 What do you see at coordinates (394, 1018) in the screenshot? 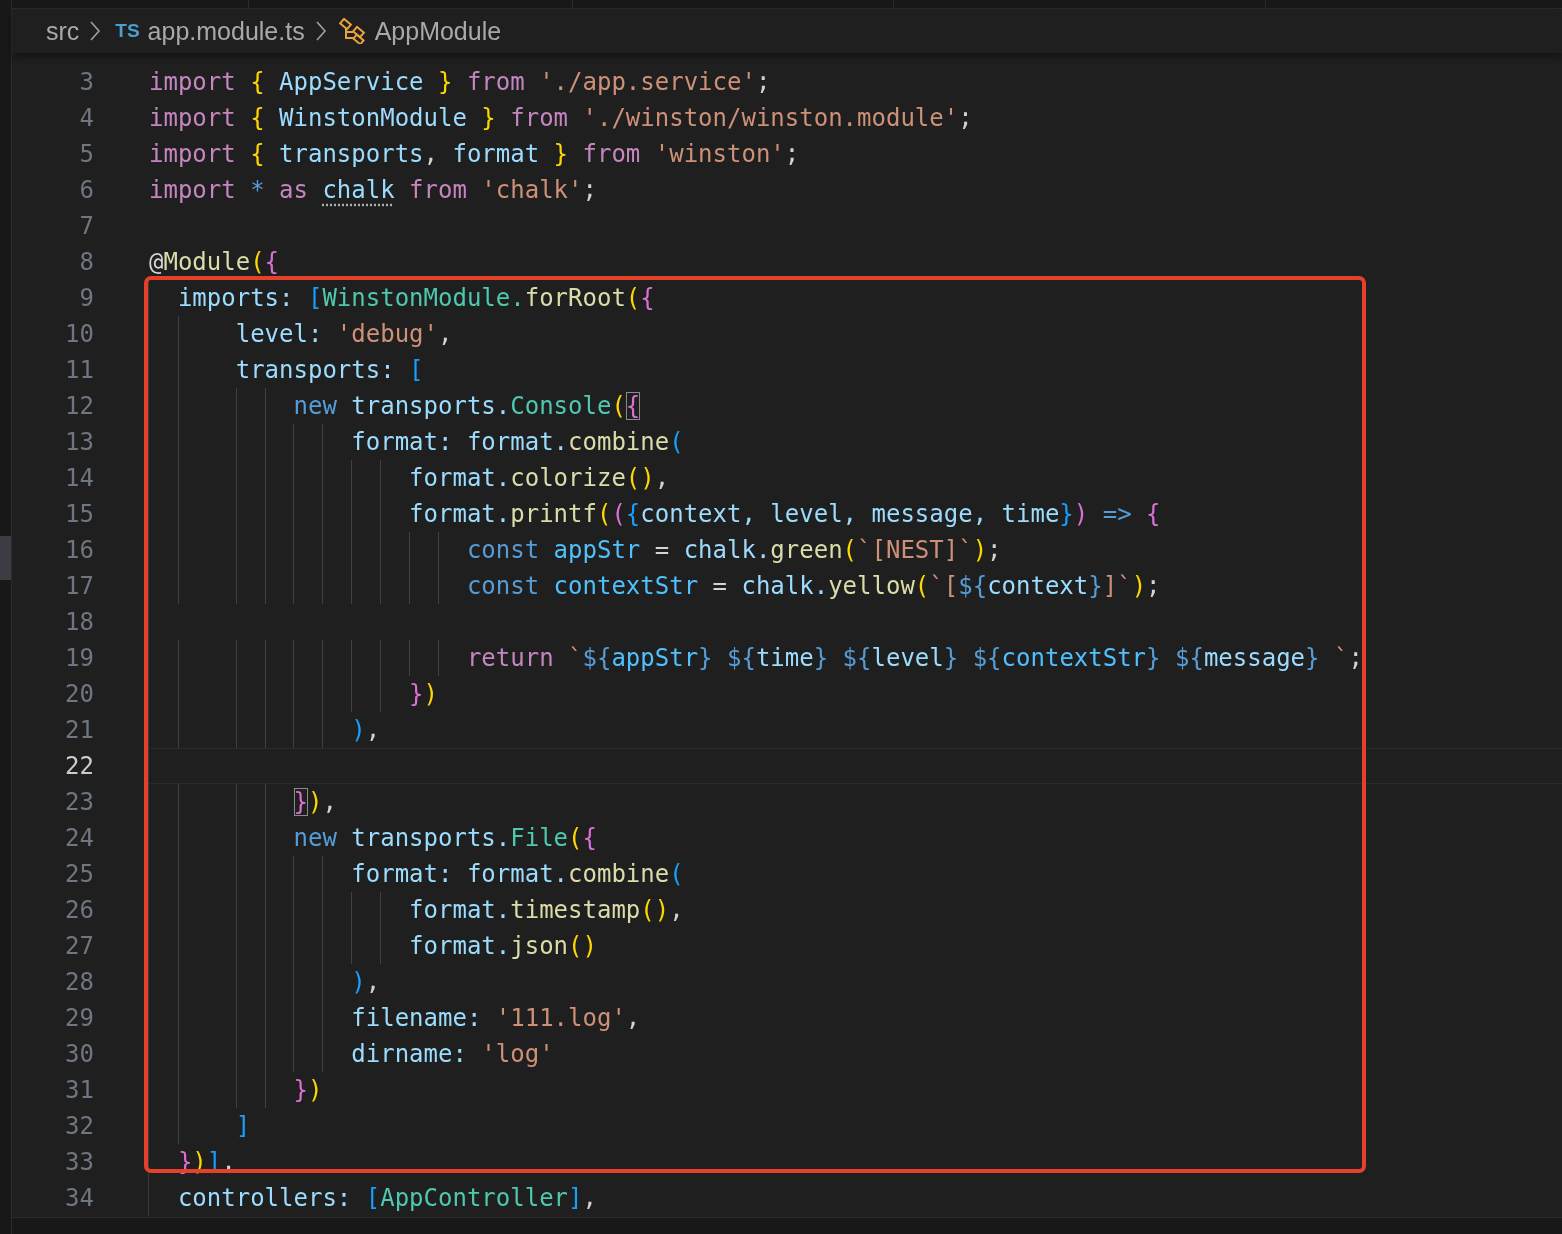
I see `code-line: filename: '111.log',` at bounding box center [394, 1018].